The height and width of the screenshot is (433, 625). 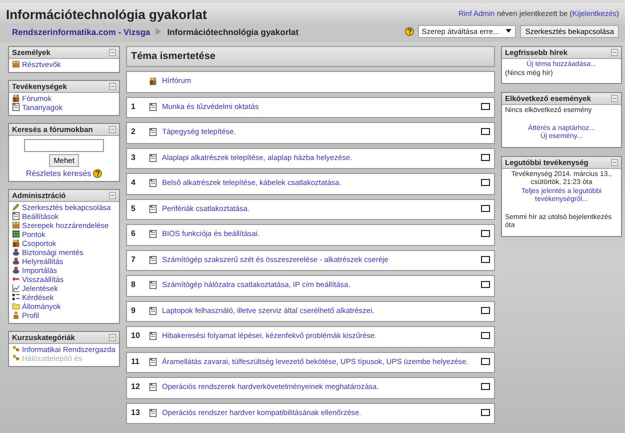 What do you see at coordinates (133, 132) in the screenshot?
I see `topic-number: 2` at bounding box center [133, 132].